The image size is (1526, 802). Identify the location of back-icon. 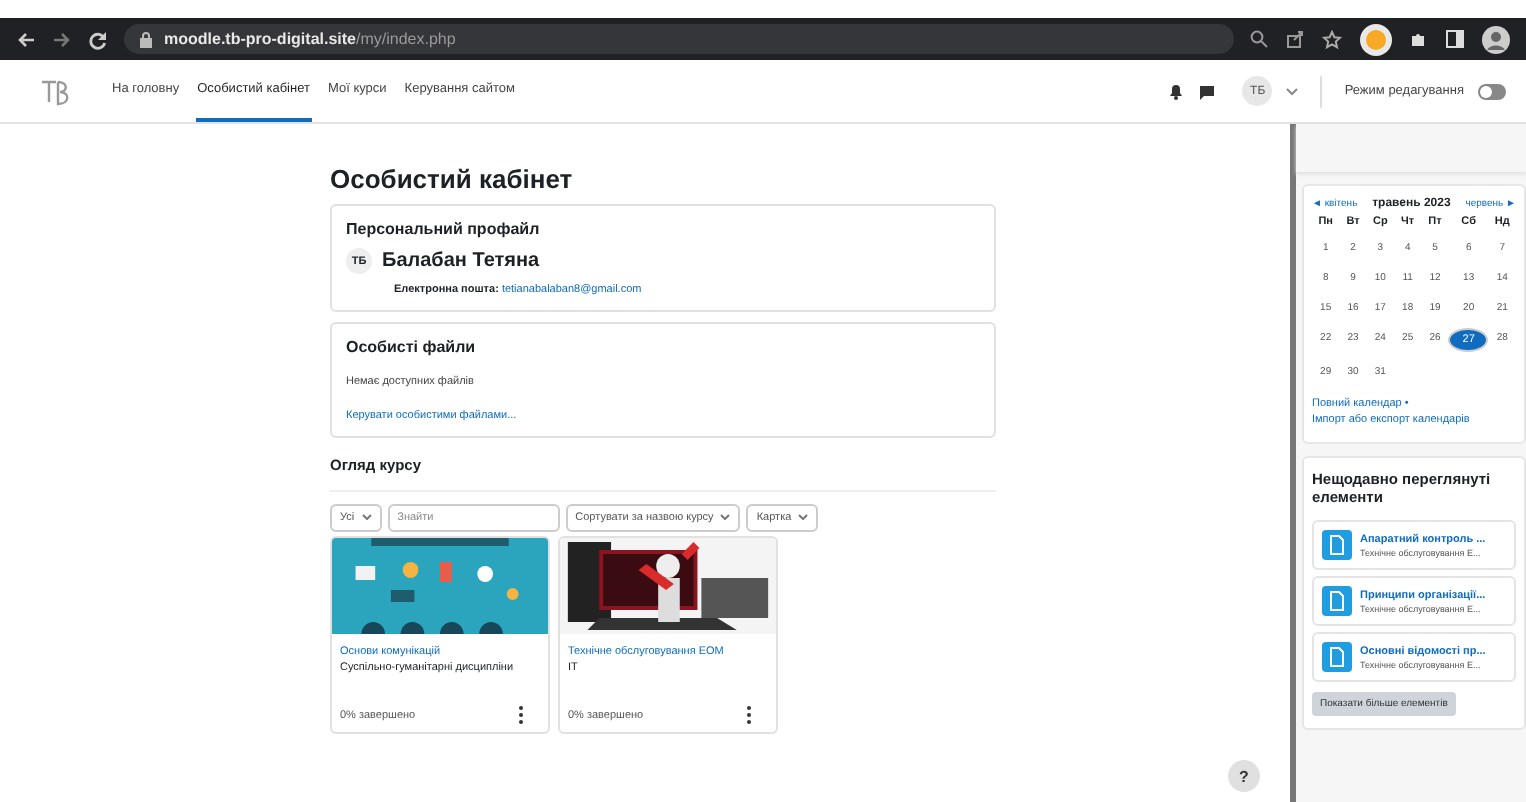
(26, 39).